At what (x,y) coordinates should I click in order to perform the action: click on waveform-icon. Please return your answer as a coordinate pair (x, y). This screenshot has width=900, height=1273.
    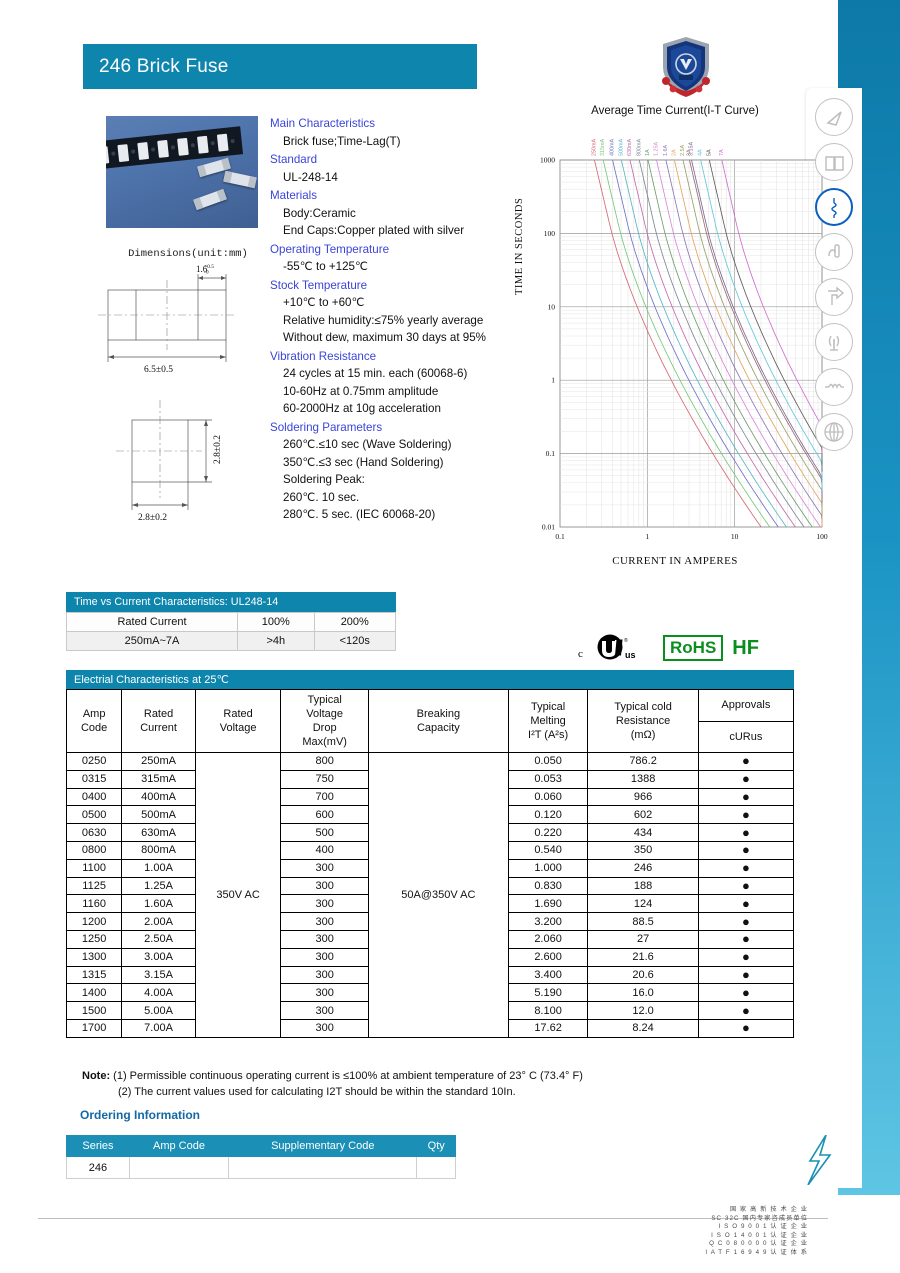
    Looking at the image, I should click on (834, 387).